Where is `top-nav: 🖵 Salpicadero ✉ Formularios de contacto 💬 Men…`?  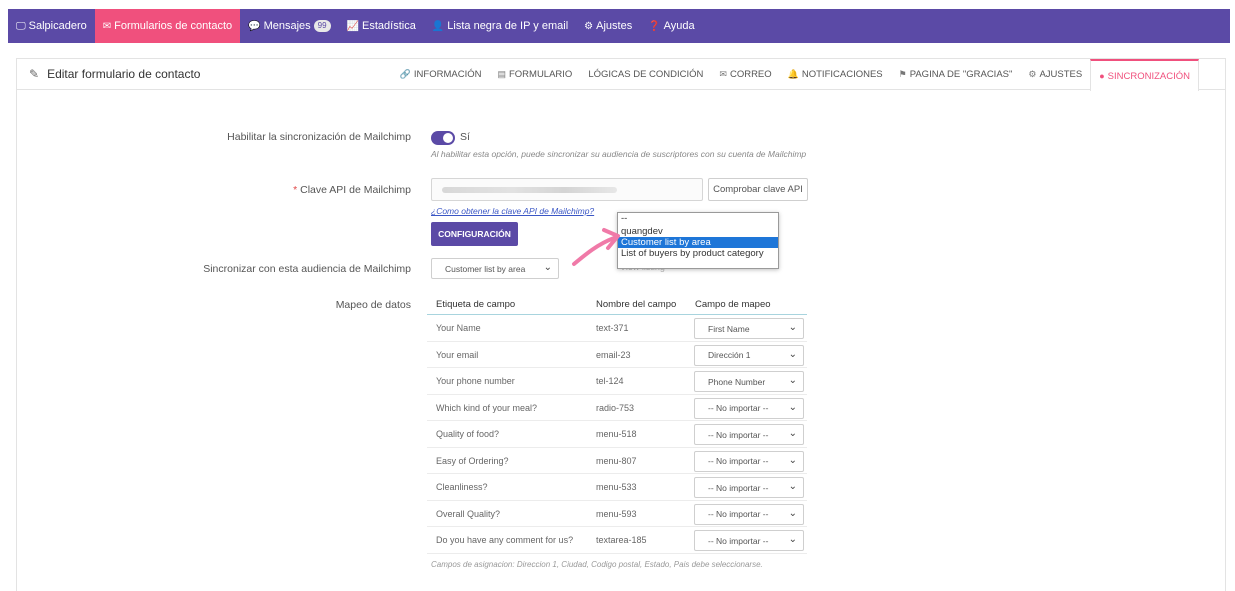 top-nav: 🖵 Salpicadero ✉ Formularios de contacto 💬 Men… is located at coordinates (619, 26).